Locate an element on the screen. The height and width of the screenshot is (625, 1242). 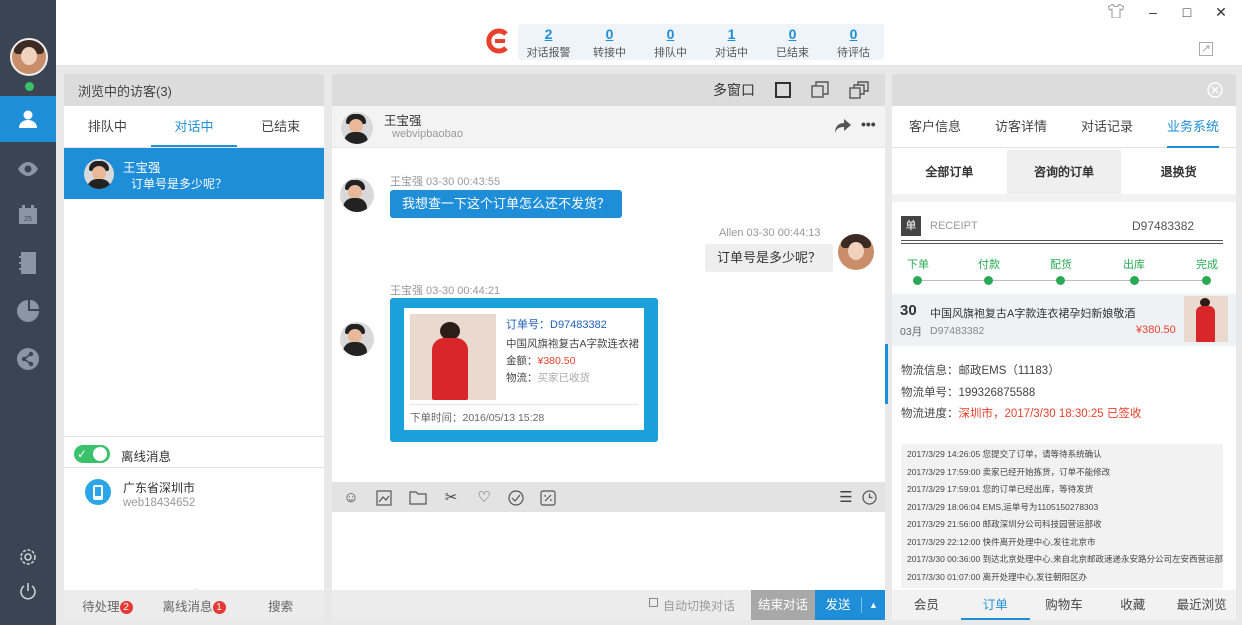
emoji-icon: ☺ is located at coordinates (351, 498).